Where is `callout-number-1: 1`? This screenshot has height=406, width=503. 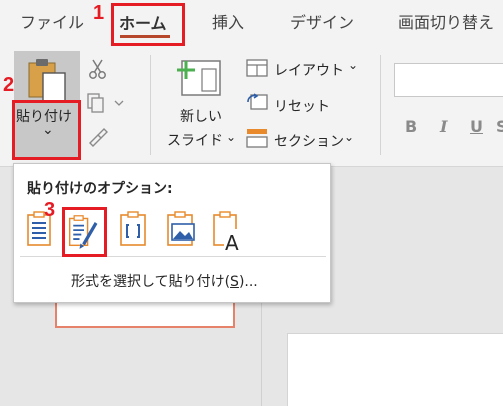 callout-number-1: 1 is located at coordinates (99, 13).